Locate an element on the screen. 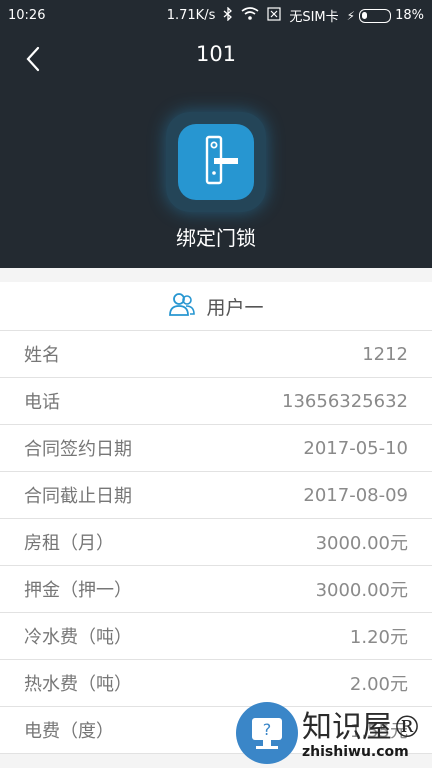  info-row-cold-water: 冷水费（吨） 1.20元 is located at coordinates (216, 636).